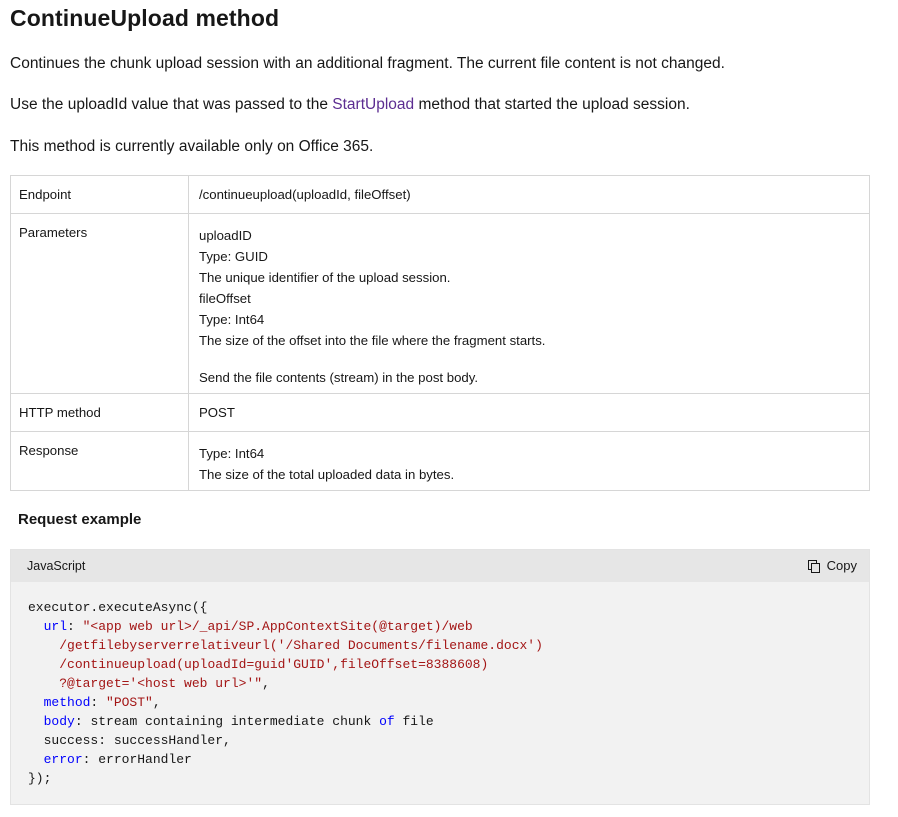  I want to click on code-key: method, so click(67, 702).